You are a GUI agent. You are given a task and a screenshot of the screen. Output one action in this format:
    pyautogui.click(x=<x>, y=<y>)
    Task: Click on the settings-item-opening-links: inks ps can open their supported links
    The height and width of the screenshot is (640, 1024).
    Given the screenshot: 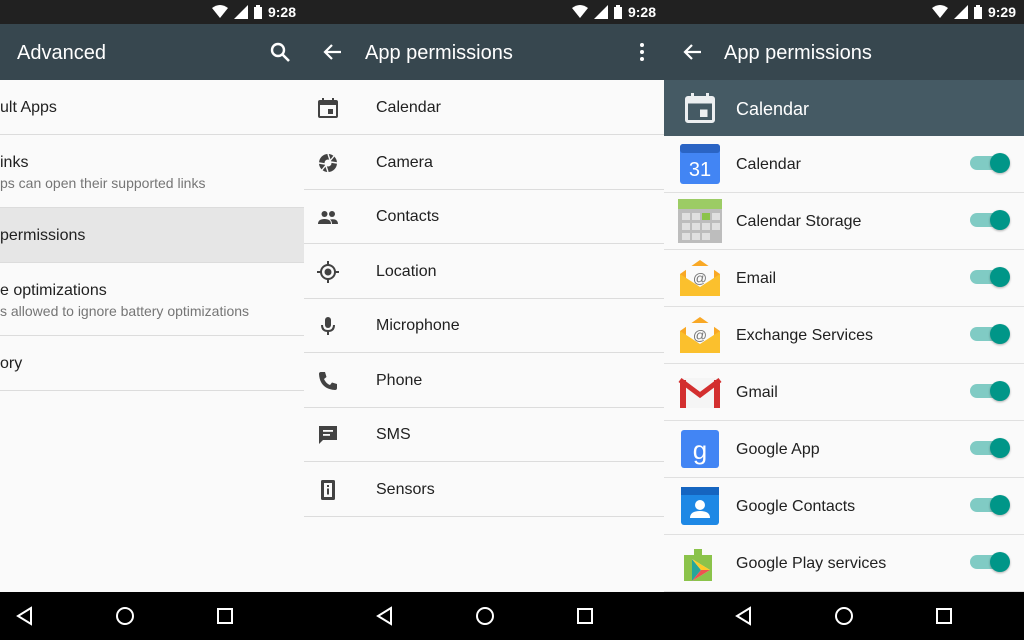 What is the action you would take?
    pyautogui.click(x=152, y=171)
    